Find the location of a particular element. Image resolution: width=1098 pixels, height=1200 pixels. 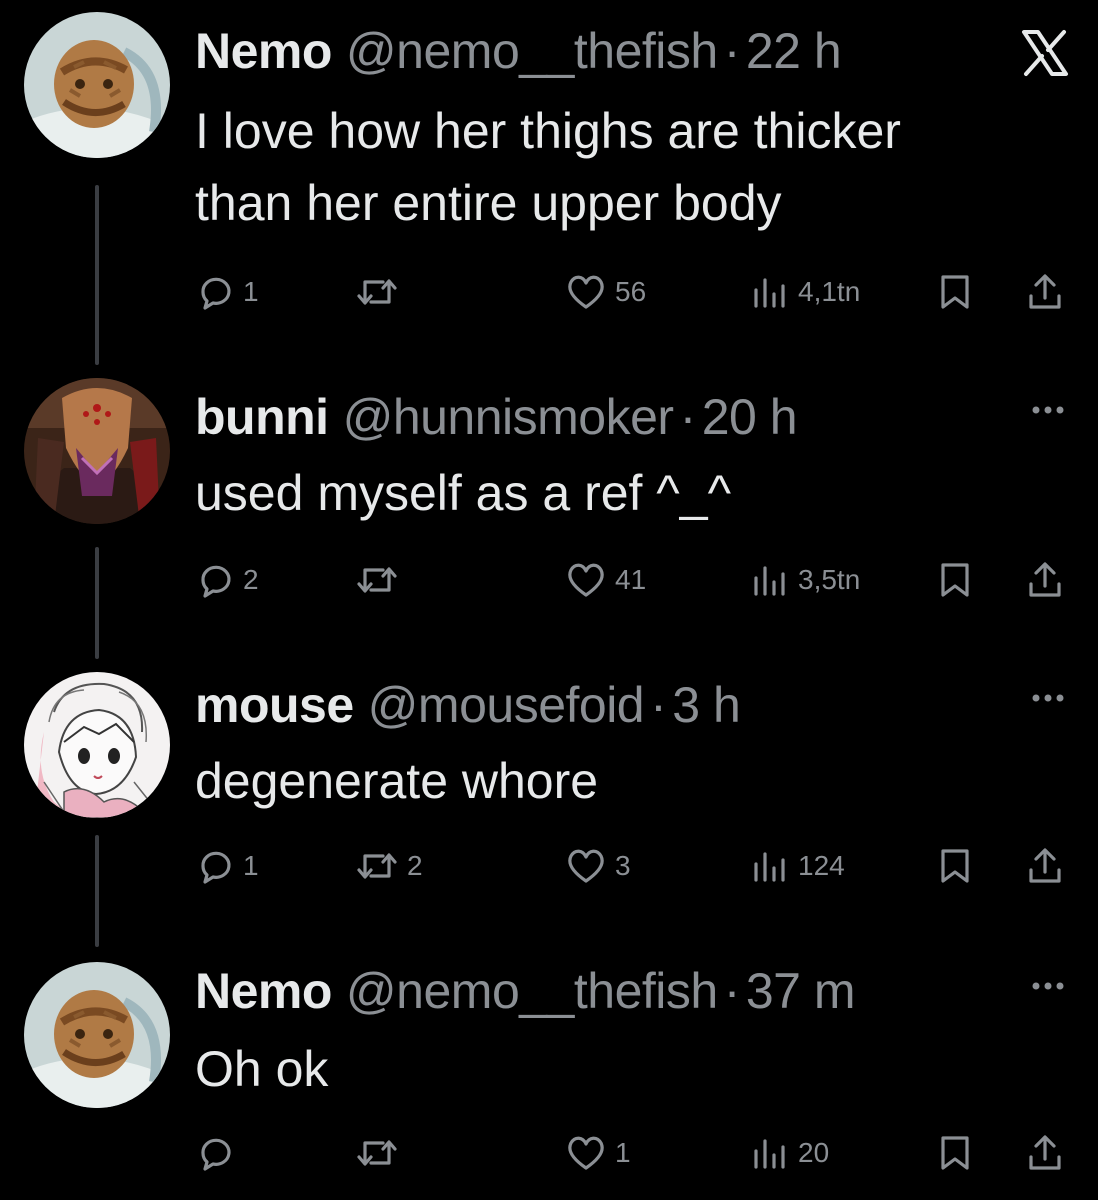

reply-button: 2 is located at coordinates (227, 580).